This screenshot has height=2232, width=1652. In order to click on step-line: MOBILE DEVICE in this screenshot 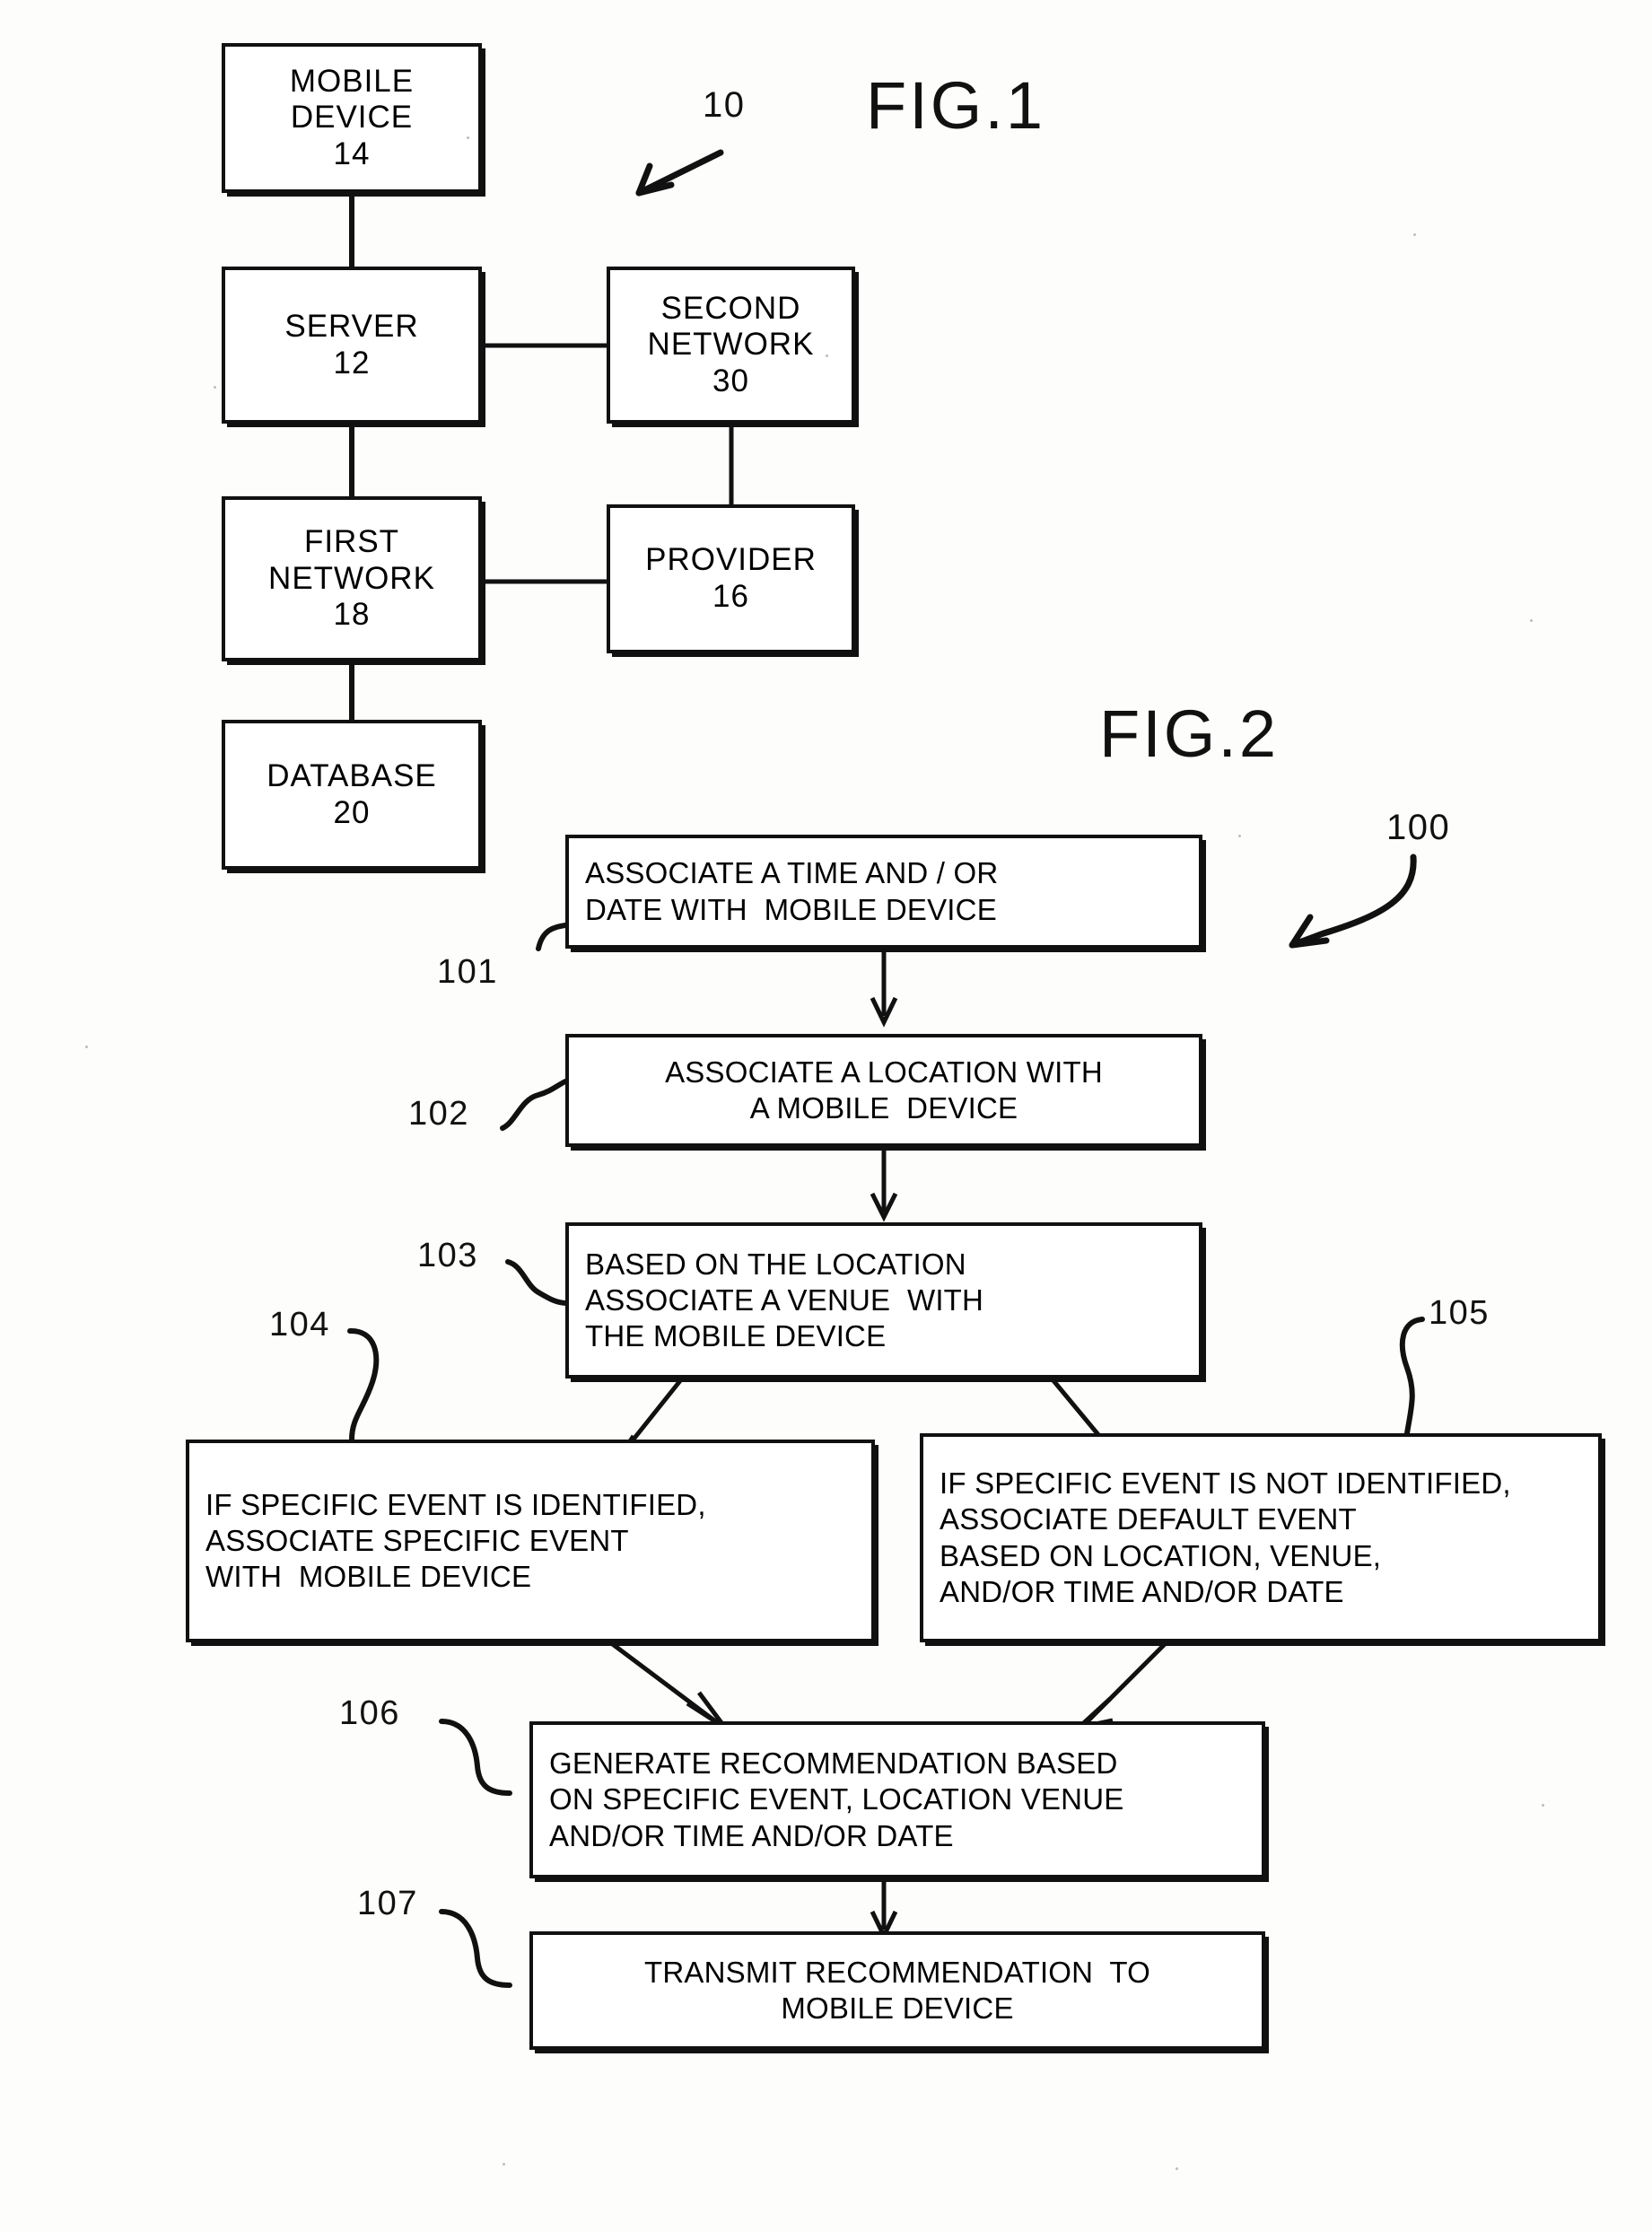, I will do `click(897, 2008)`.